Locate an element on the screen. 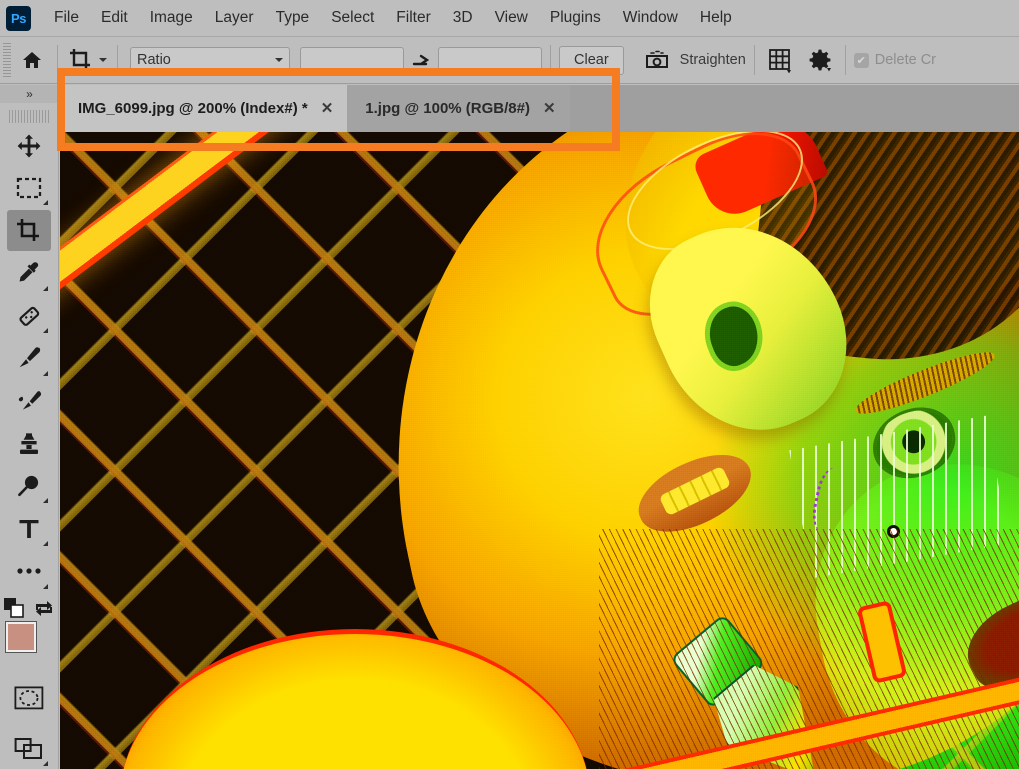 The width and height of the screenshot is (1019, 769). crop-settings-button is located at coordinates (820, 60).